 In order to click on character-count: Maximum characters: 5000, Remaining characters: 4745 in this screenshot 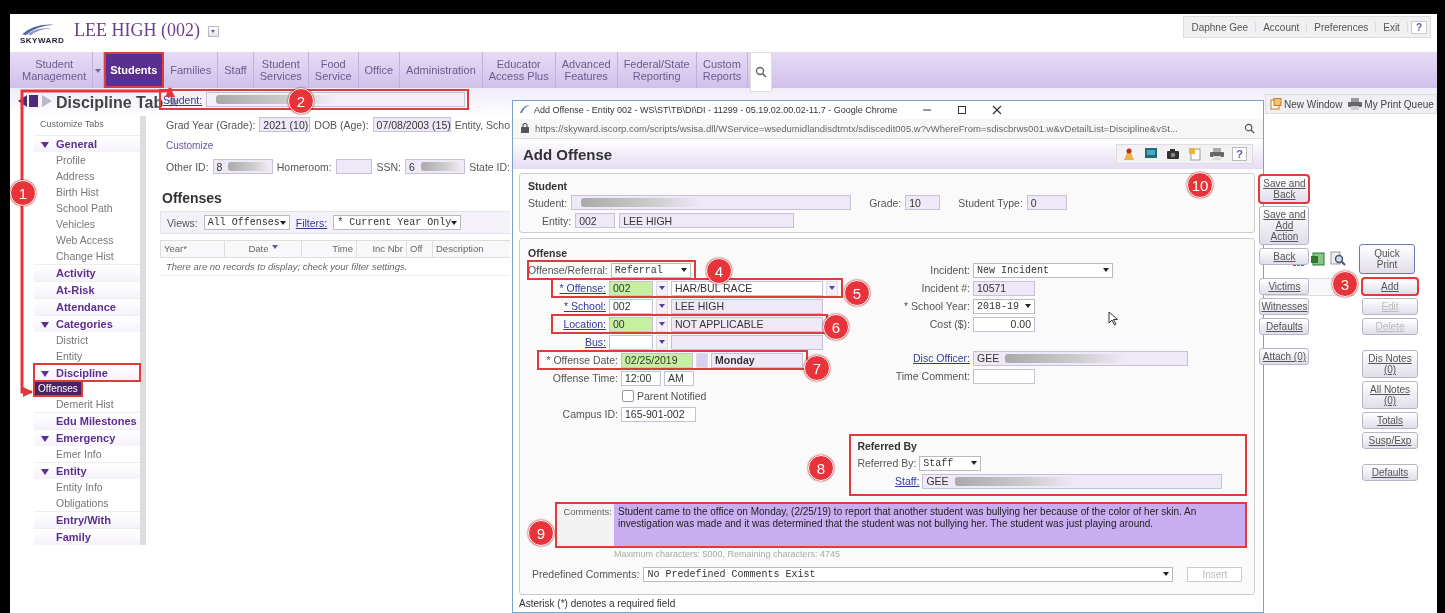, I will do `click(728, 554)`.